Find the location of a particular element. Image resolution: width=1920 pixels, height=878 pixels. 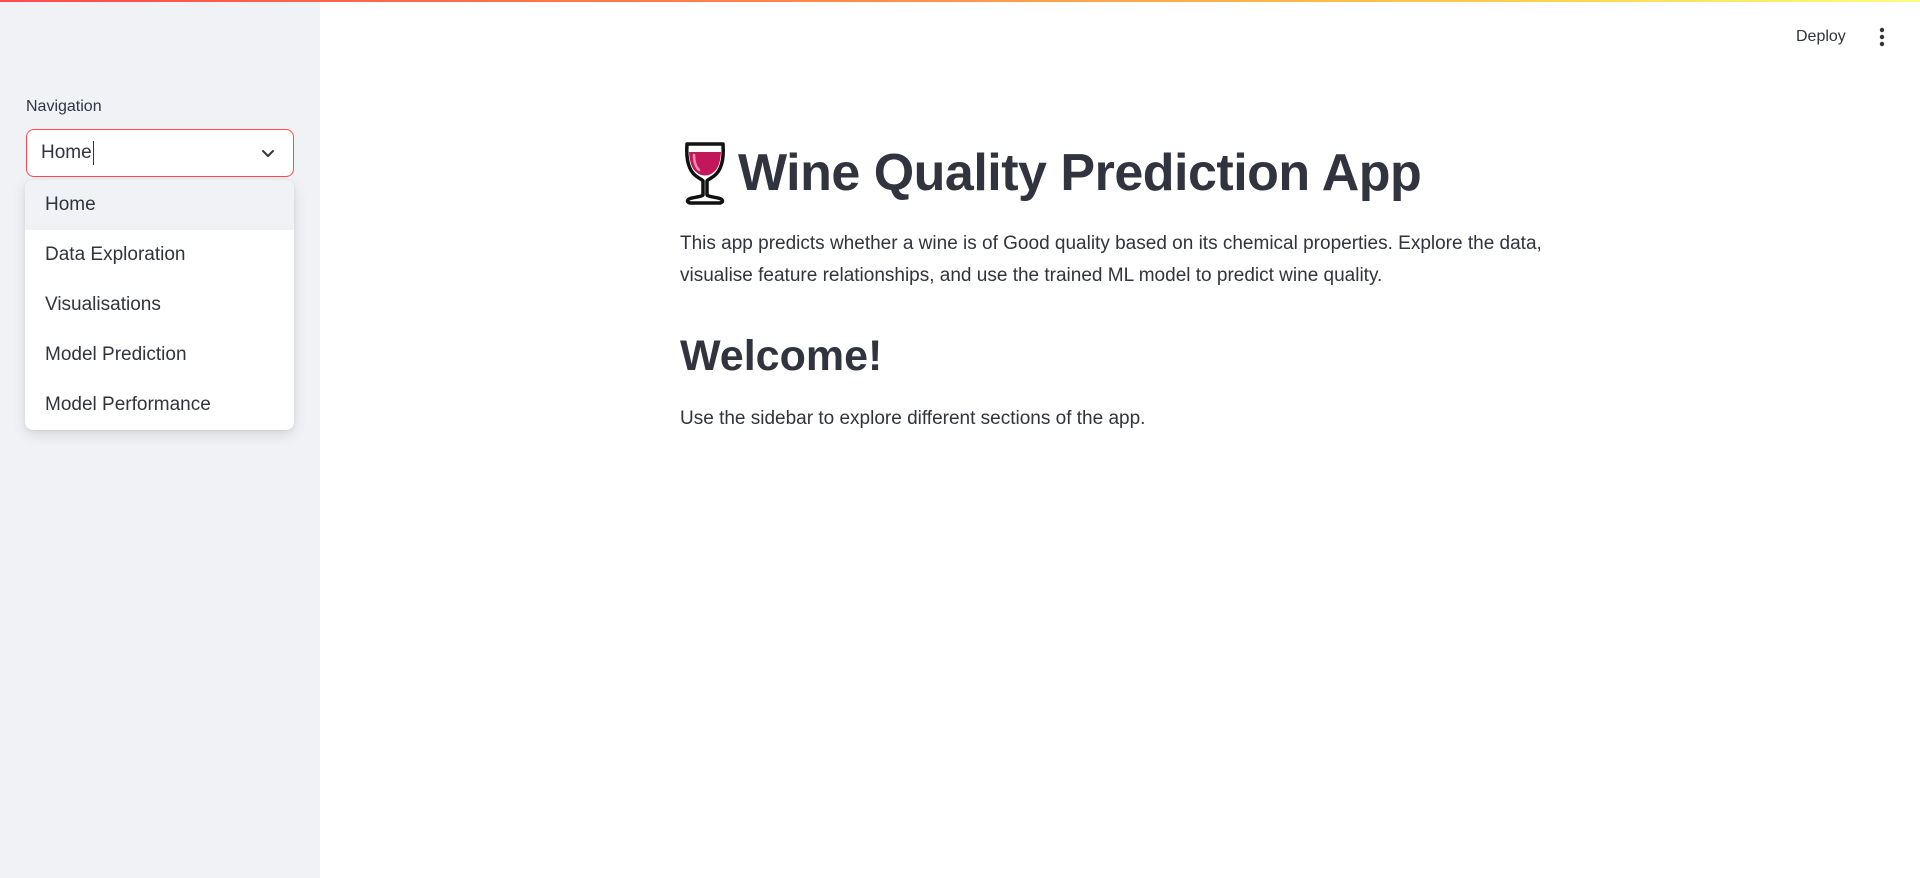

welcome-heading: Welcome! is located at coordinates (781, 356).